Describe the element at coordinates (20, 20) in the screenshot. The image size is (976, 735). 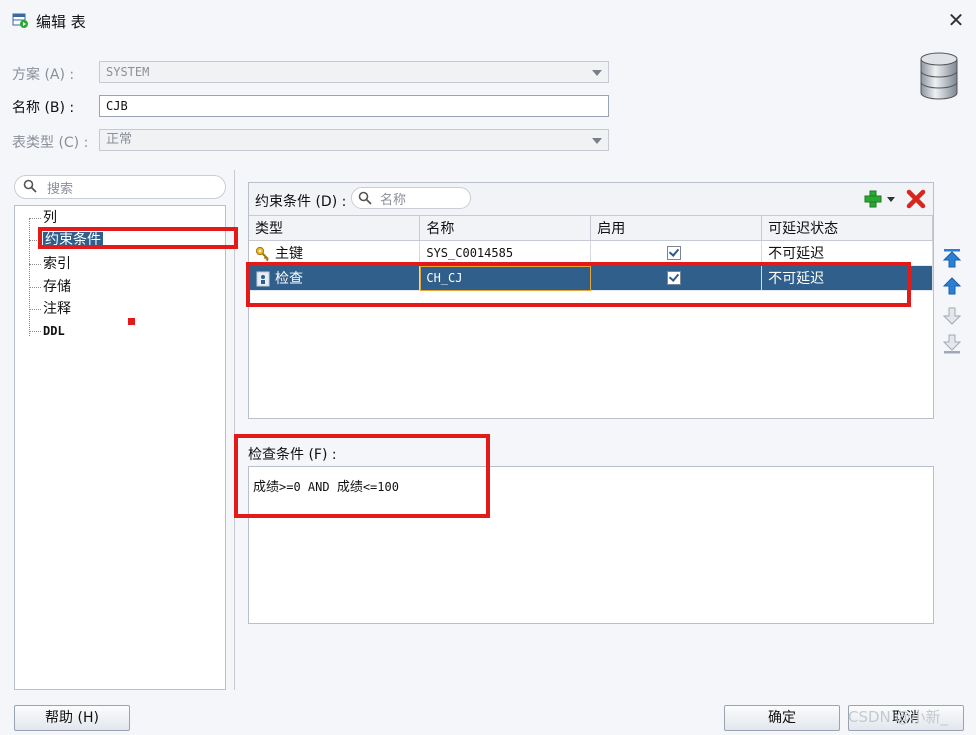
I see `edit-table-icon` at that location.